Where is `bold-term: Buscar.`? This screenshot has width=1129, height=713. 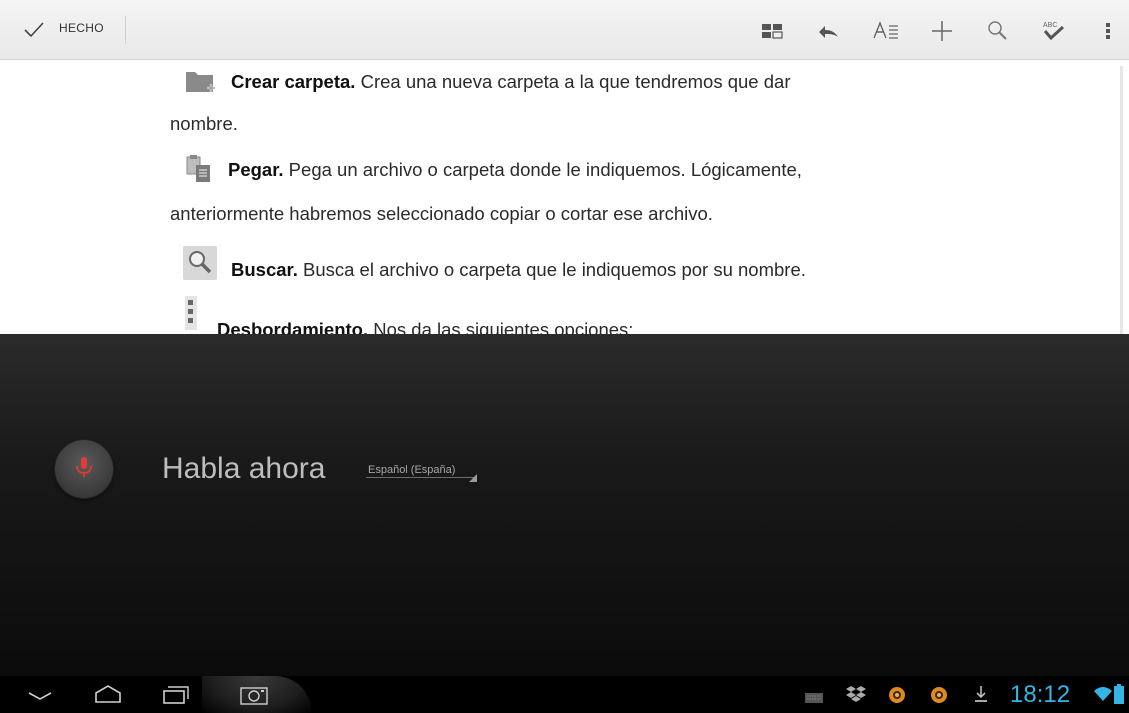
bold-term: Buscar. is located at coordinates (264, 269).